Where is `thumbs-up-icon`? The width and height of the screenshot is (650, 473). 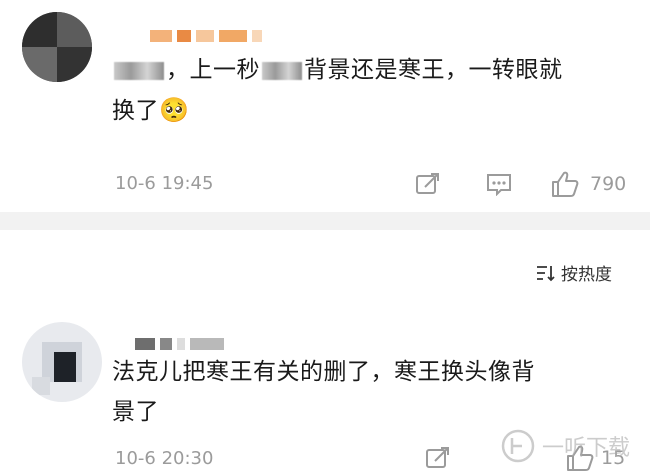 thumbs-up-icon is located at coordinates (565, 184).